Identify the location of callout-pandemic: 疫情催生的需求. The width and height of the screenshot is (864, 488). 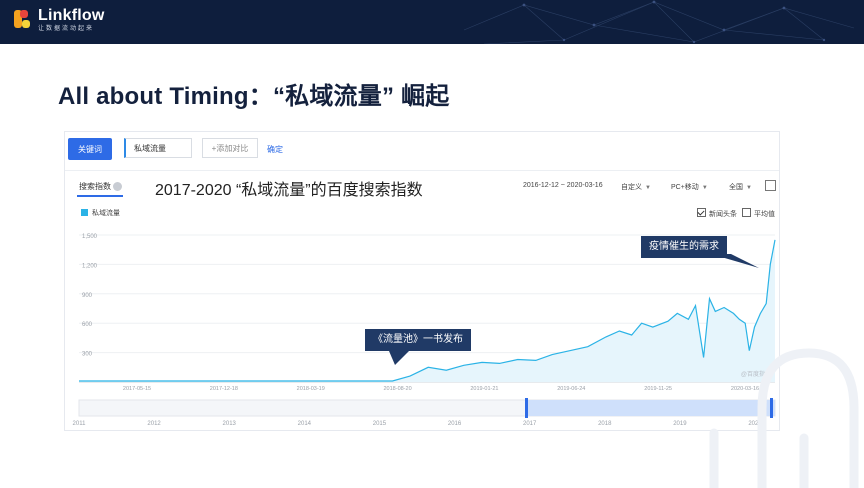
(700, 252).